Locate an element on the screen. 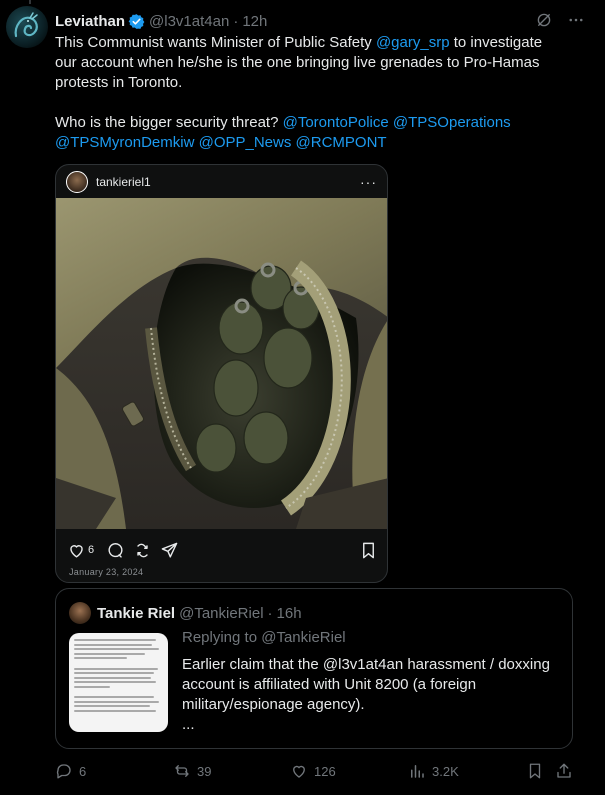  avatar is located at coordinates (27, 27).